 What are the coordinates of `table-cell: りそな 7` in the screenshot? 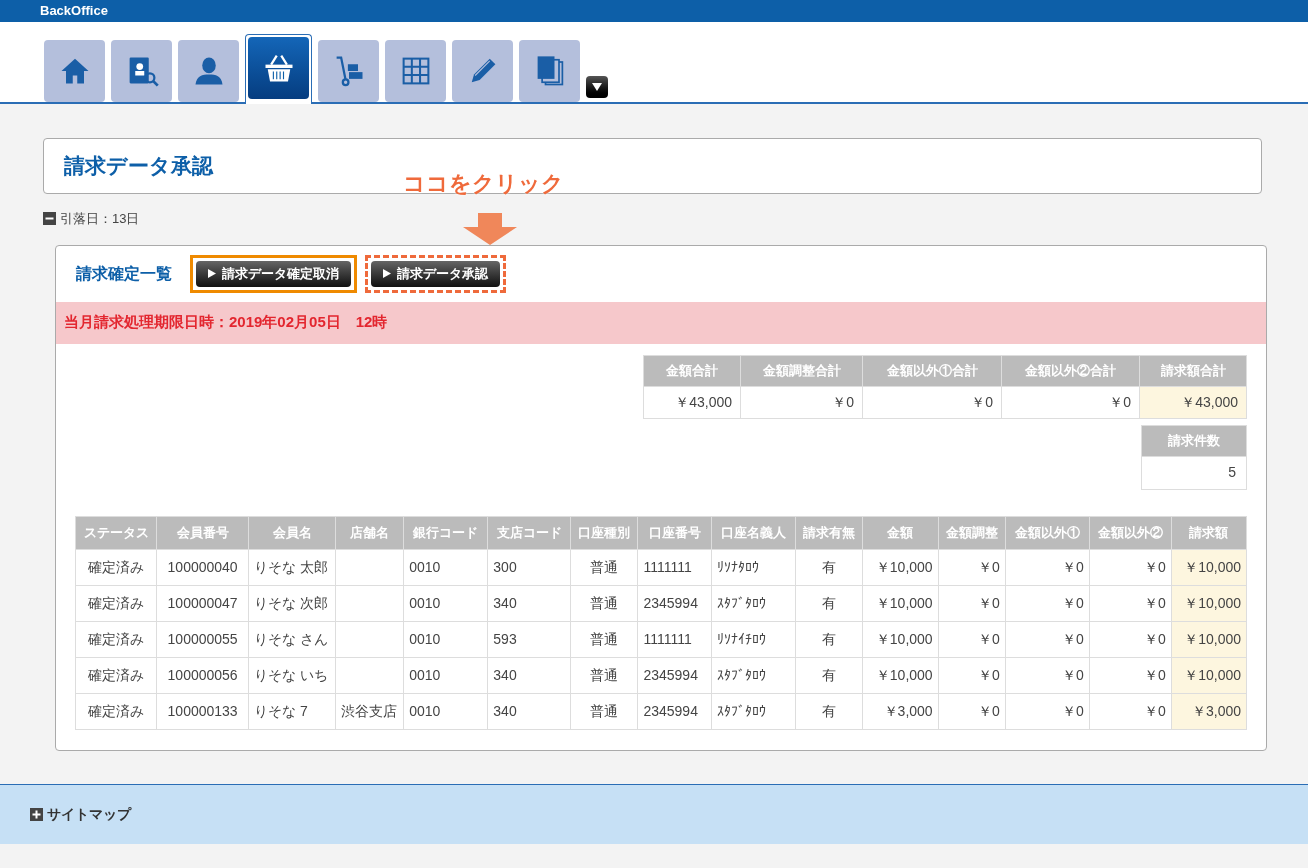 It's located at (281, 710).